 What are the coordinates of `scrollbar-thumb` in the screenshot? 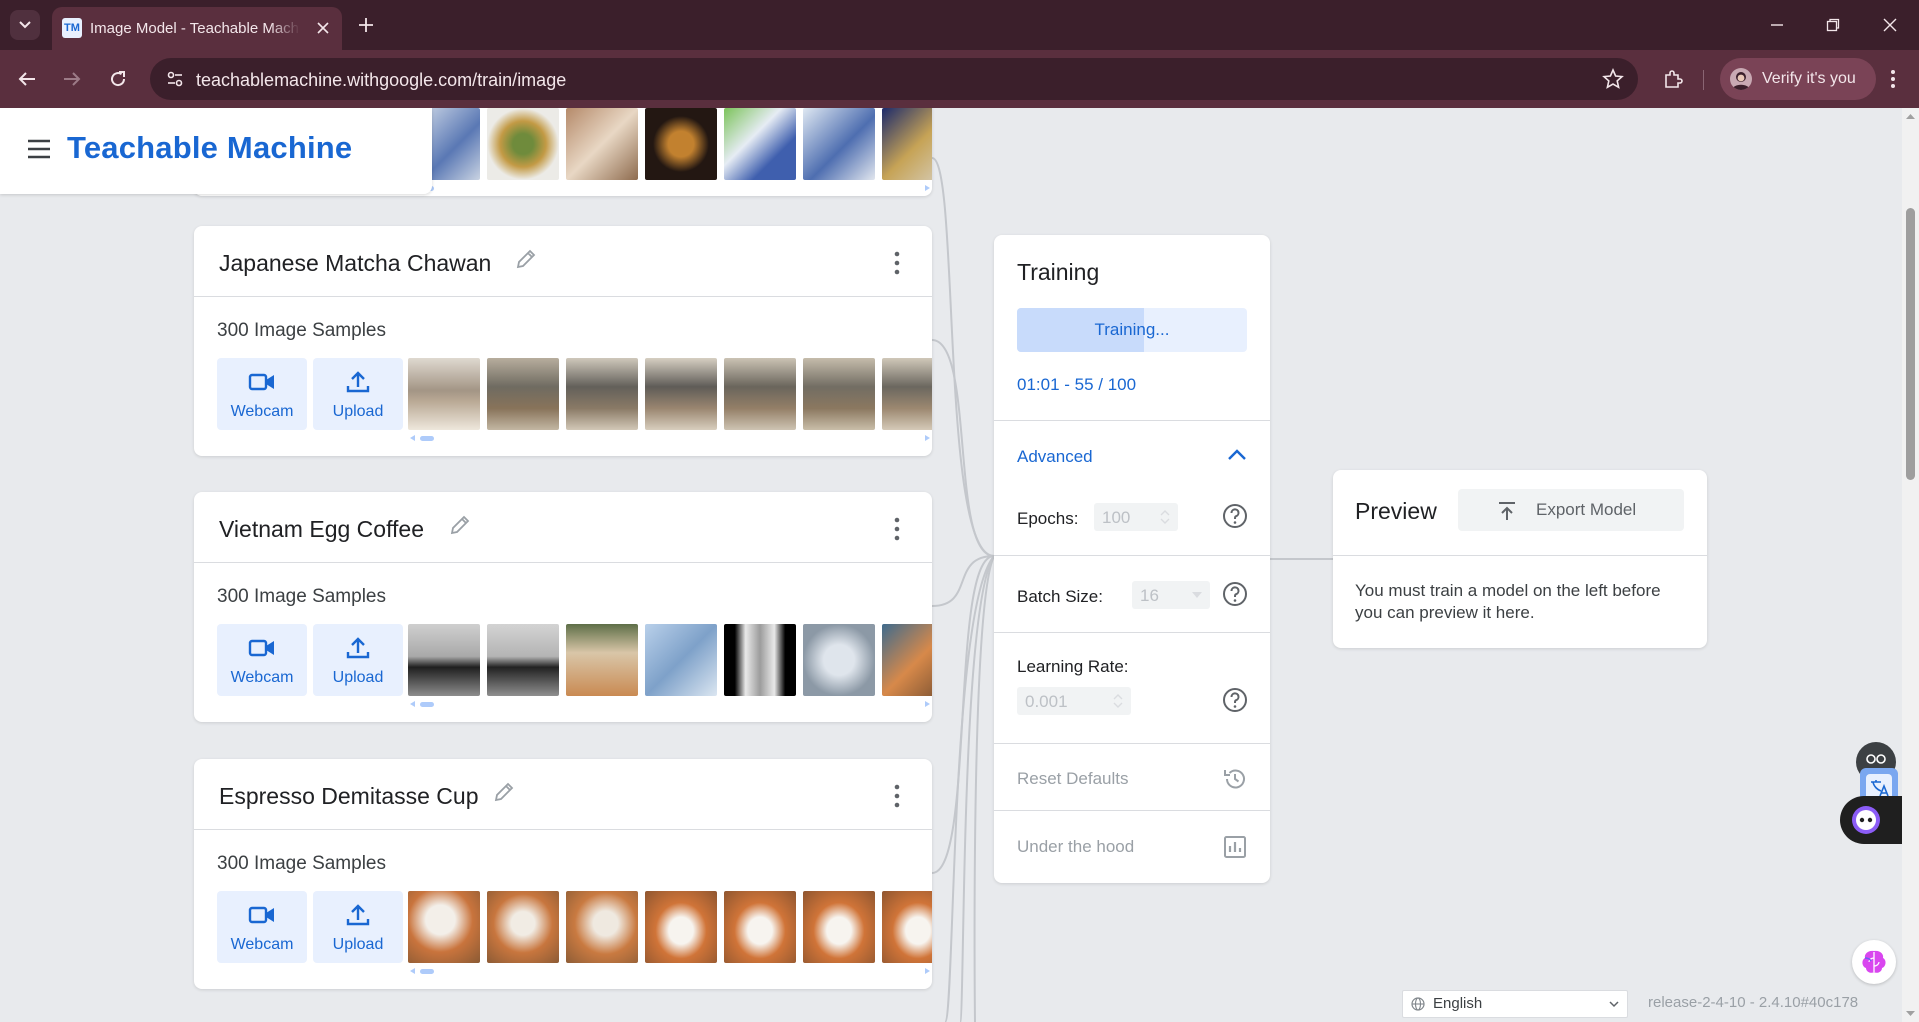 It's located at (1910, 344).